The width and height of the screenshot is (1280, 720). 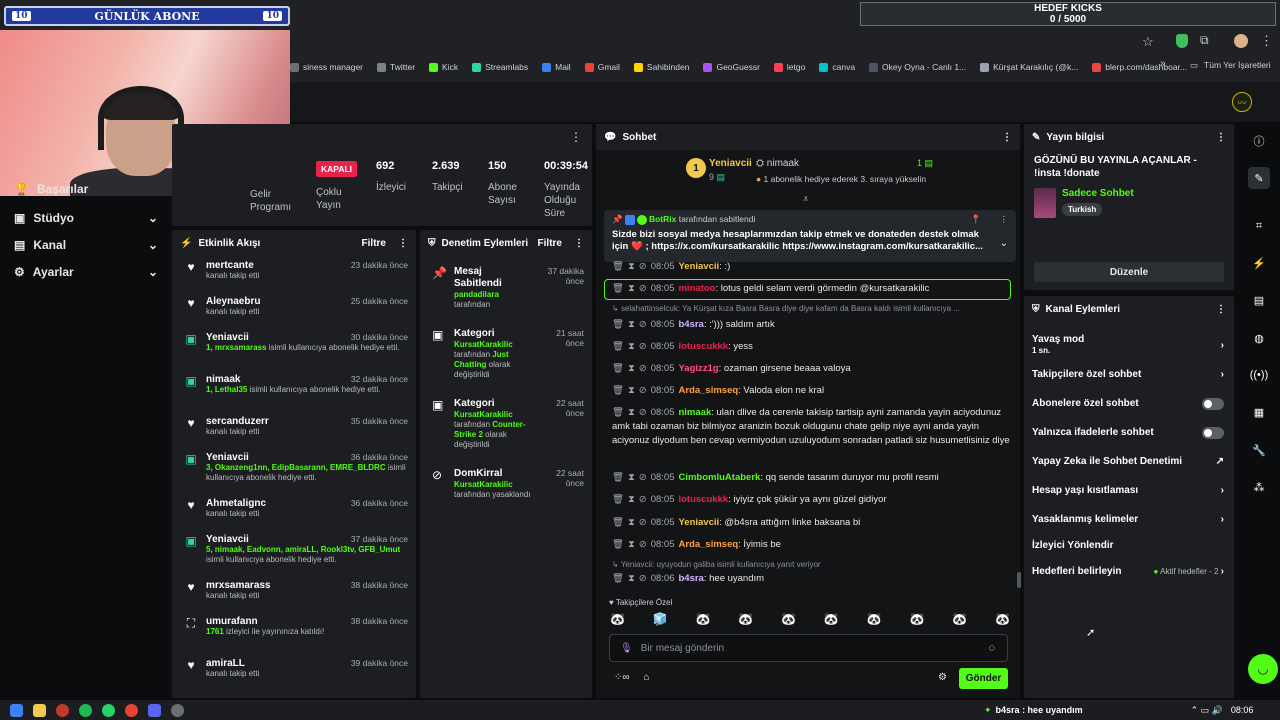 What do you see at coordinates (1019, 580) in the screenshot?
I see `chat-scrollbar` at bounding box center [1019, 580].